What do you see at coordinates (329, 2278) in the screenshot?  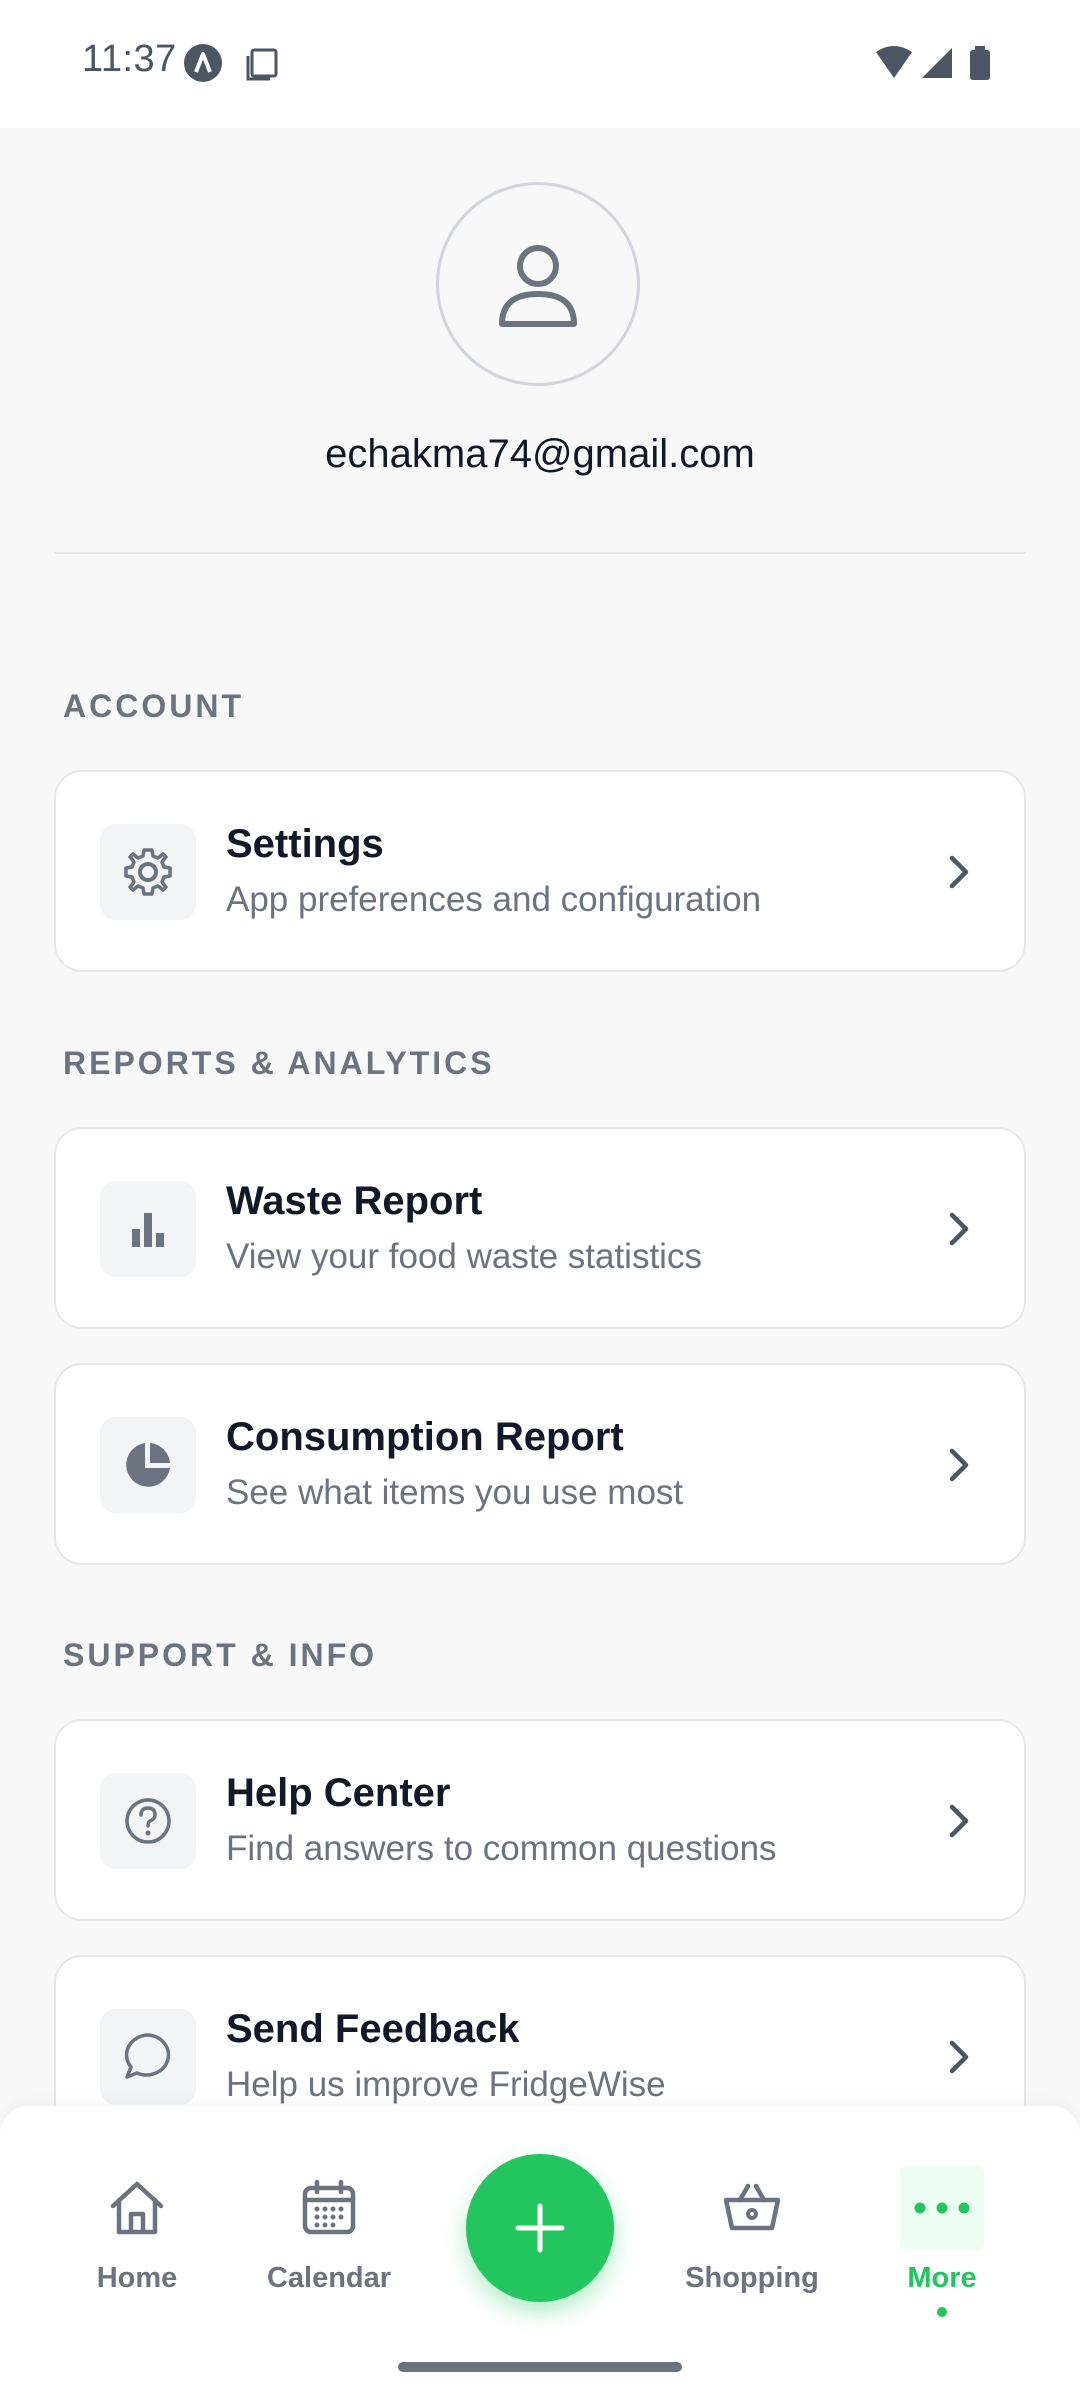 I see `nav-calendar-label: Calendar` at bounding box center [329, 2278].